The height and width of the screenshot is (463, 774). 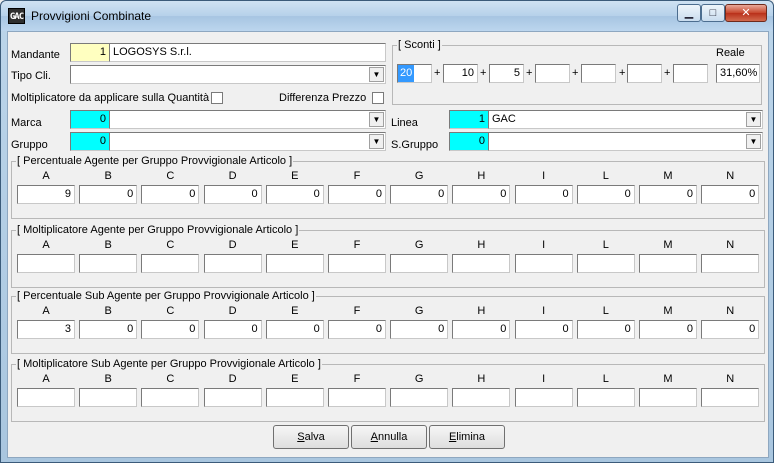 What do you see at coordinates (625, 119) in the screenshot?
I see `linea-select: GAC ▼` at bounding box center [625, 119].